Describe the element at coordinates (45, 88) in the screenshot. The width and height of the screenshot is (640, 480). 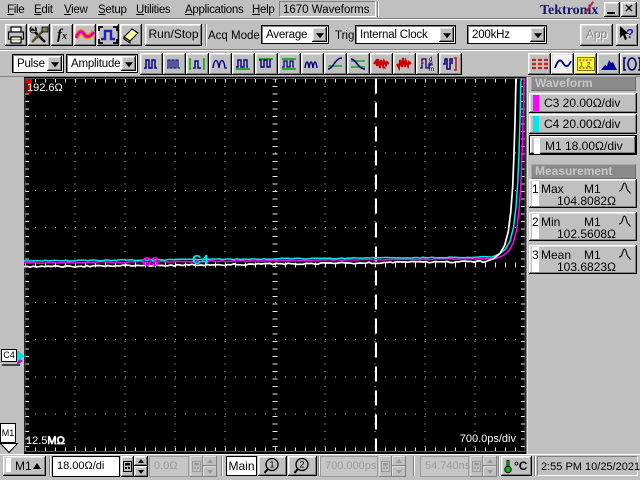
I see `svg-text: 192.6Ω` at that location.